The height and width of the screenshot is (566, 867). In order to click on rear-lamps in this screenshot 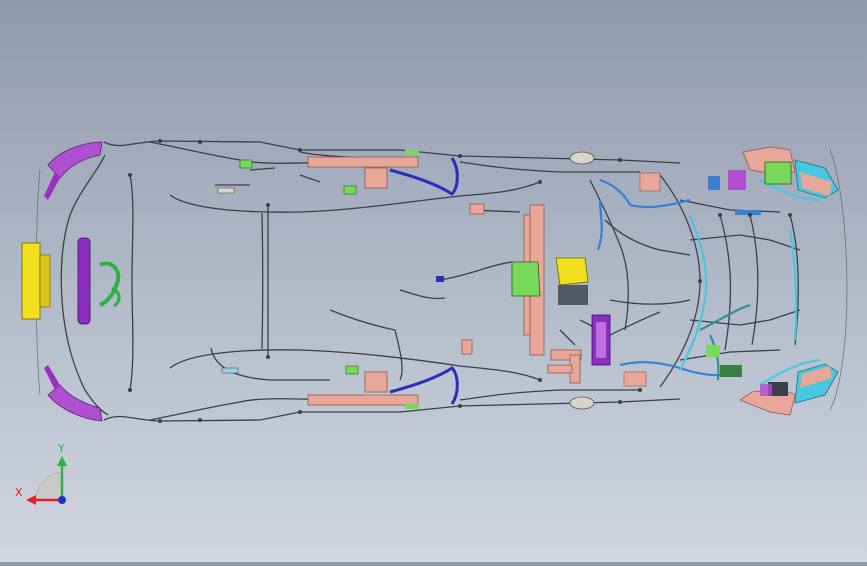, I will do `click(71, 281)`.